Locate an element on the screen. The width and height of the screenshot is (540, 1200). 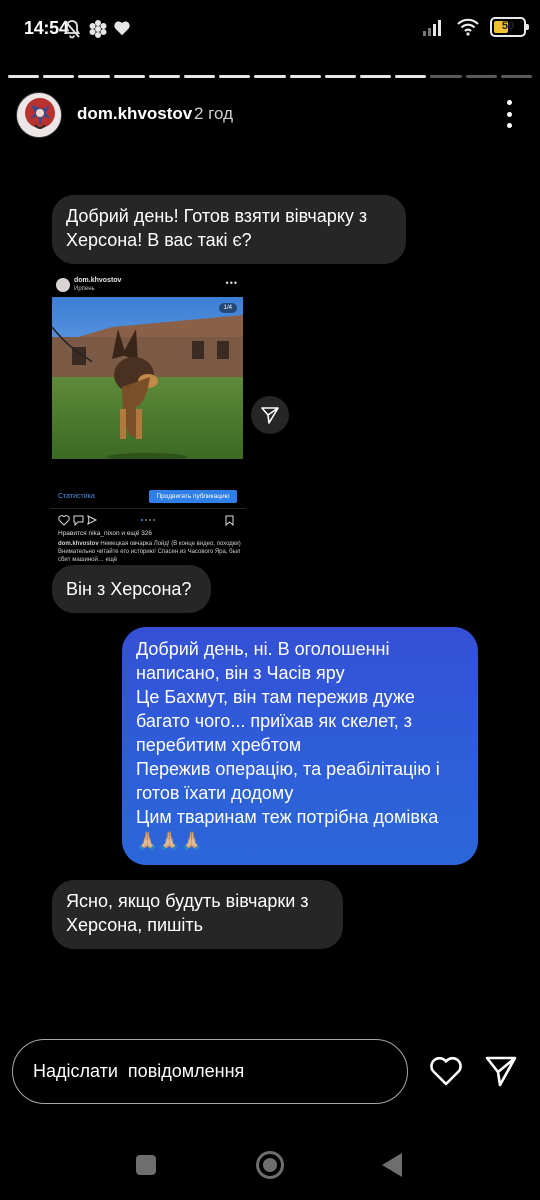
story-progress-bar is located at coordinates (270, 76).